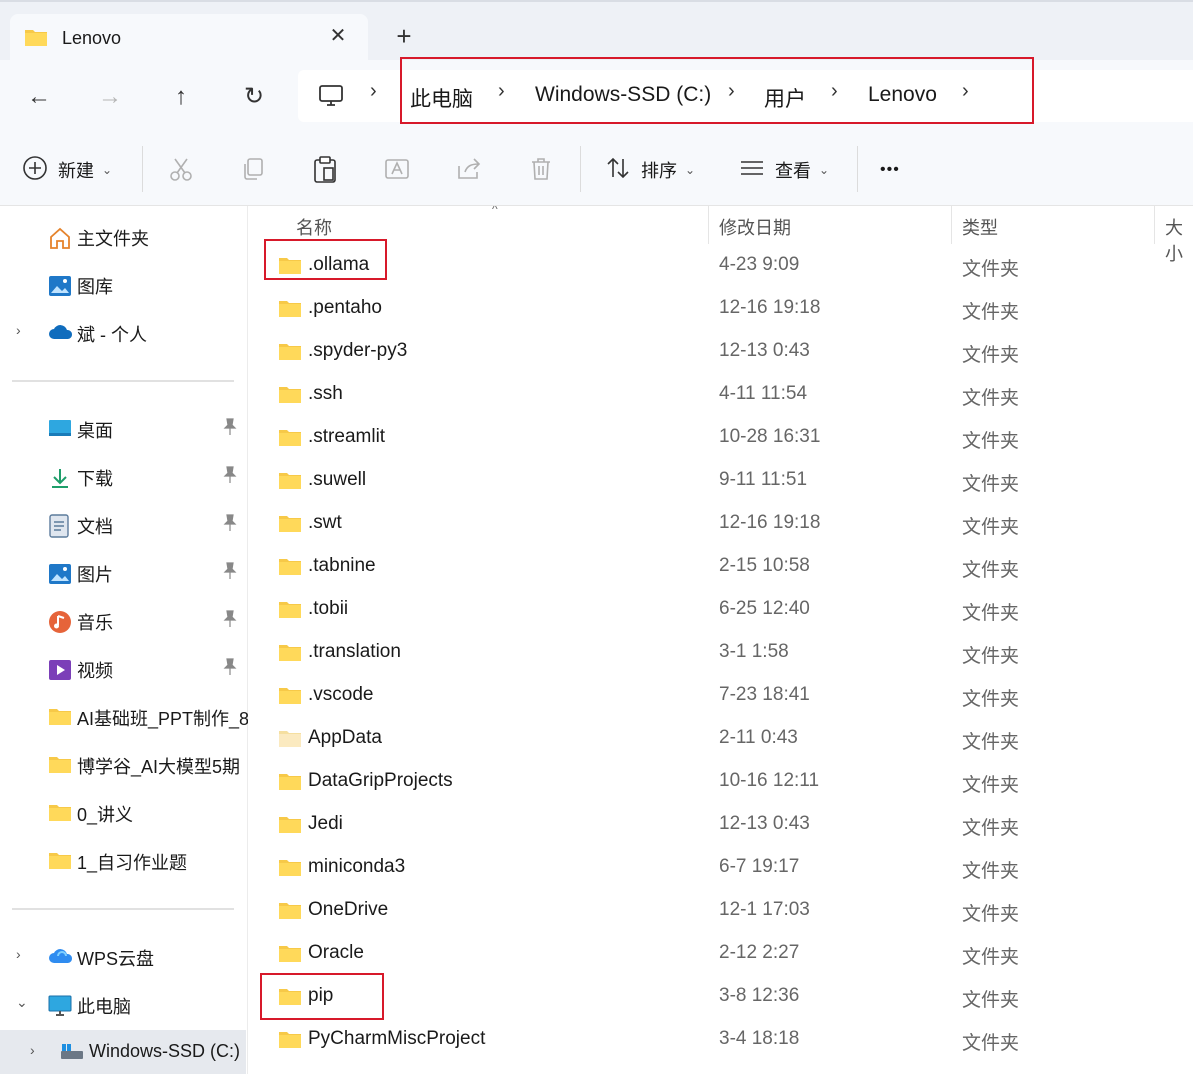 The image size is (1193, 1074). Describe the element at coordinates (720, 910) in the screenshot. I see `table-row: OneDrive 12-1 17:03 文件夹` at that location.